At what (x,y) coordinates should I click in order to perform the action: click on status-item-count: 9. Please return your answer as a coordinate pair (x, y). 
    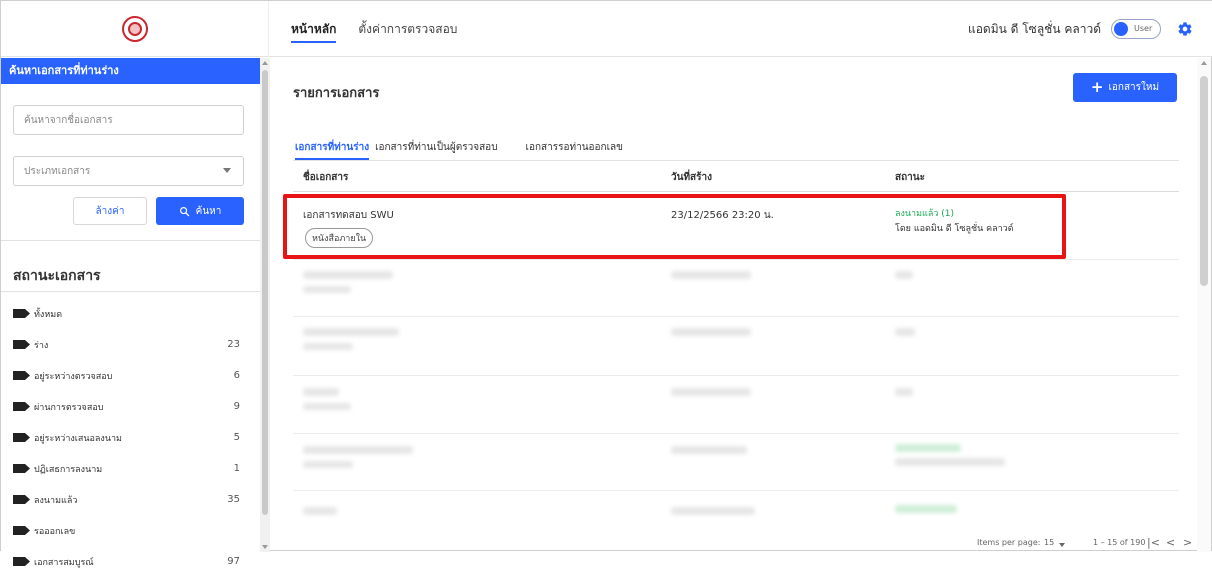
    Looking at the image, I should click on (236, 406).